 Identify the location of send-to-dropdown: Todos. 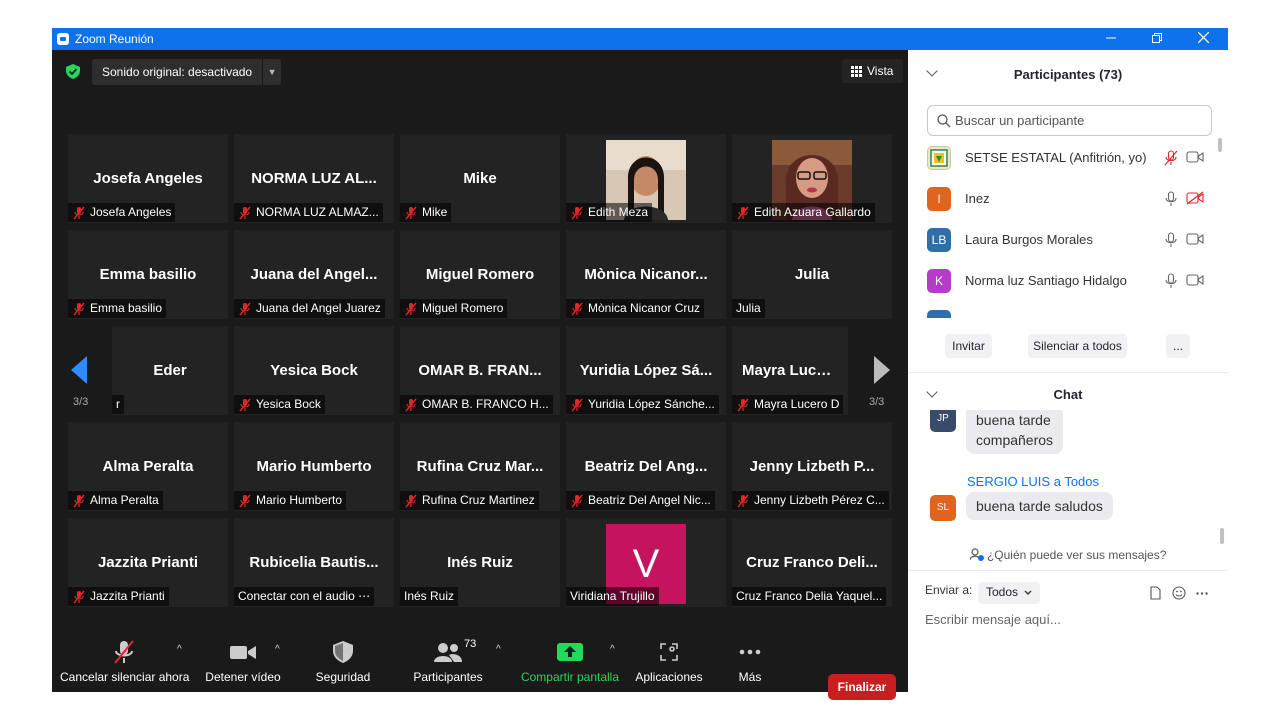
(1009, 593).